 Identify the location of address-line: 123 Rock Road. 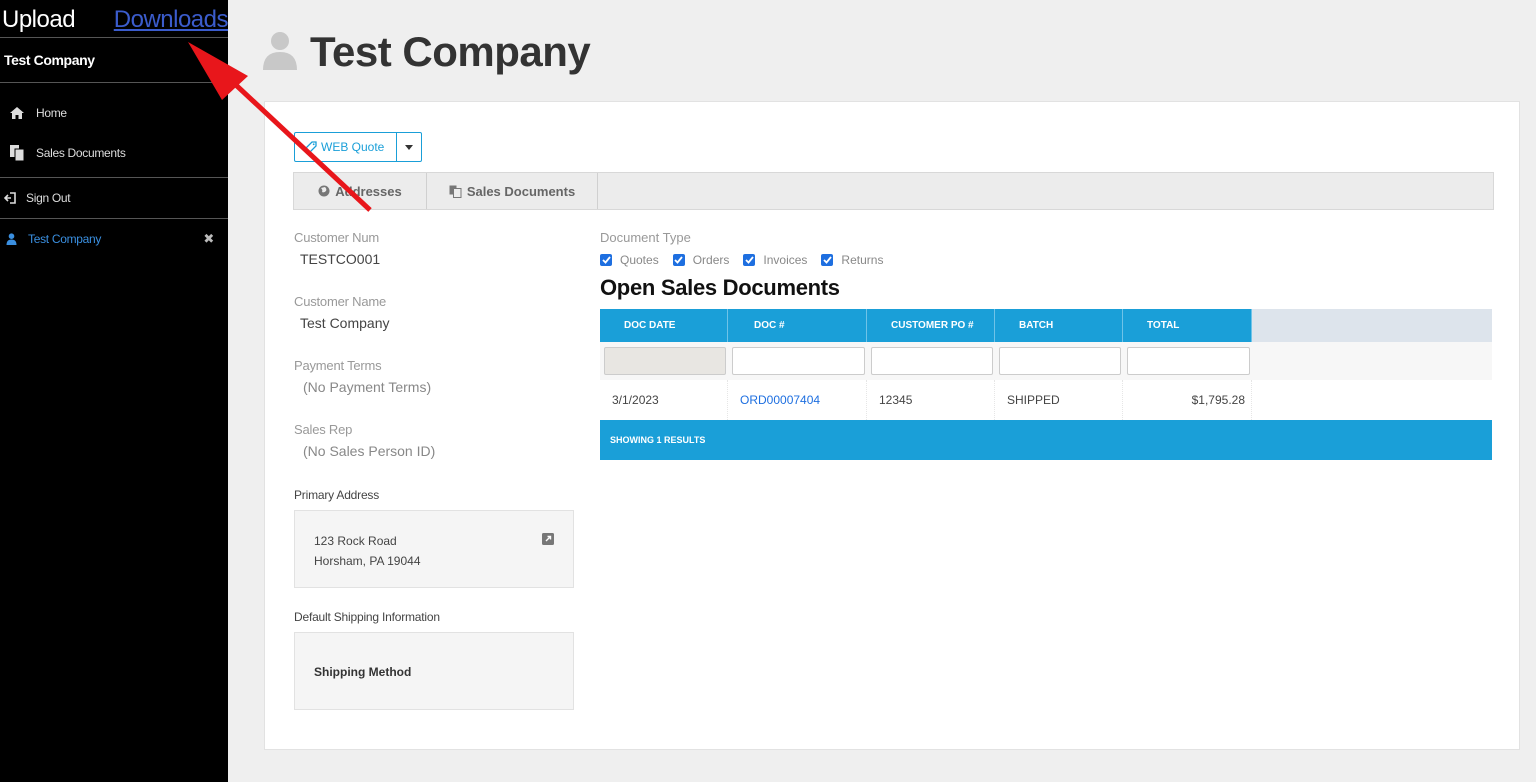
(355, 541).